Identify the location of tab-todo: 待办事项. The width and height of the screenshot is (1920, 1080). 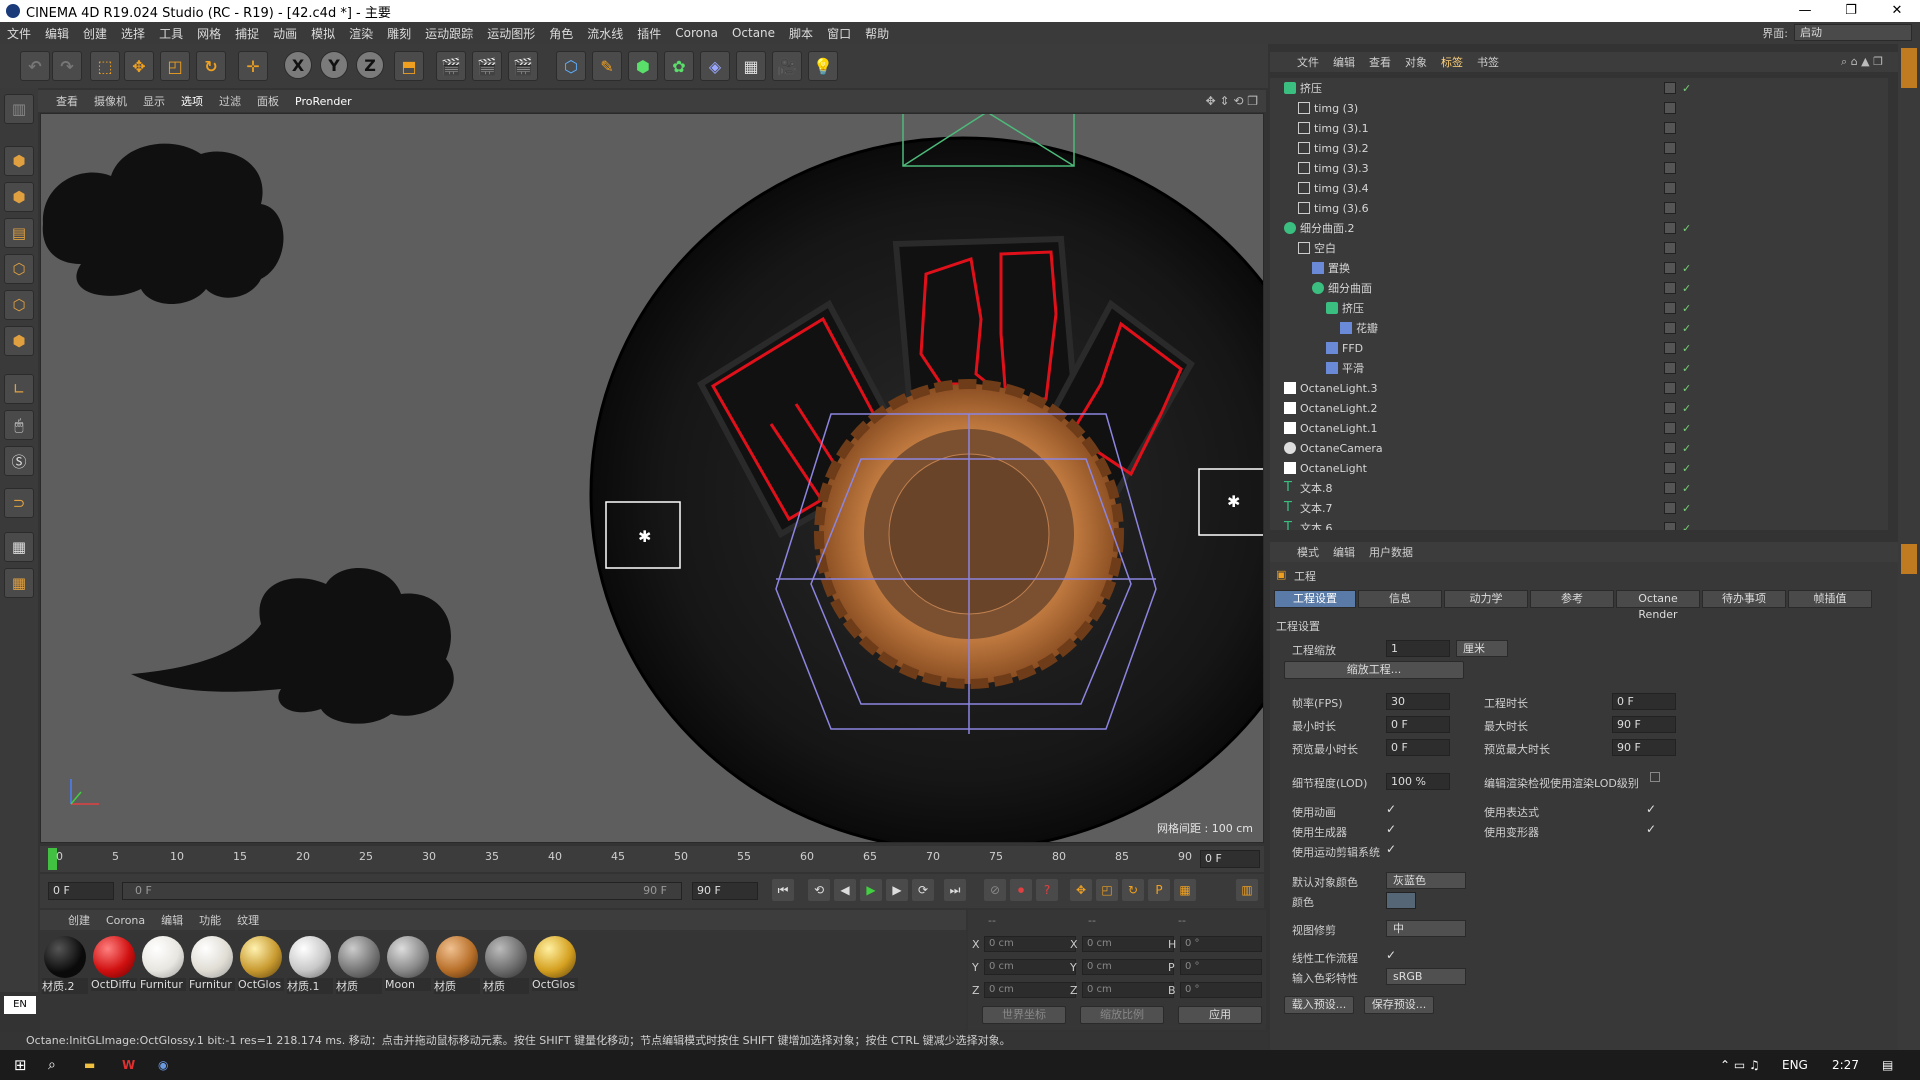
(1744, 599).